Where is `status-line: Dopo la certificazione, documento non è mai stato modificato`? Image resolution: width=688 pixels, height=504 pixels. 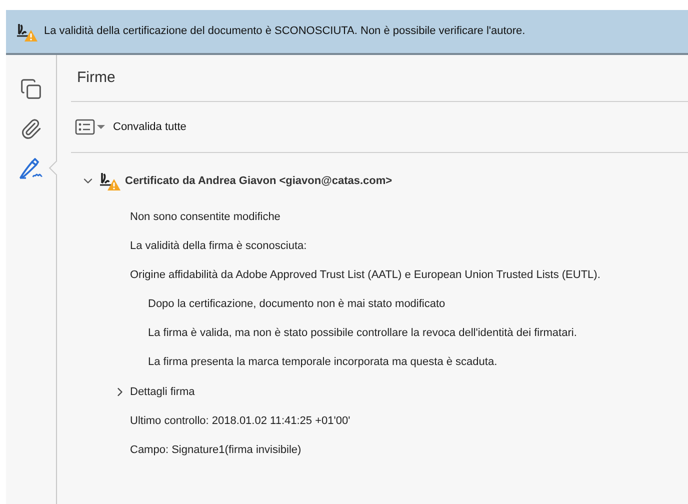 status-line: Dopo la certificazione, documento non è mai stato modificato is located at coordinates (297, 304).